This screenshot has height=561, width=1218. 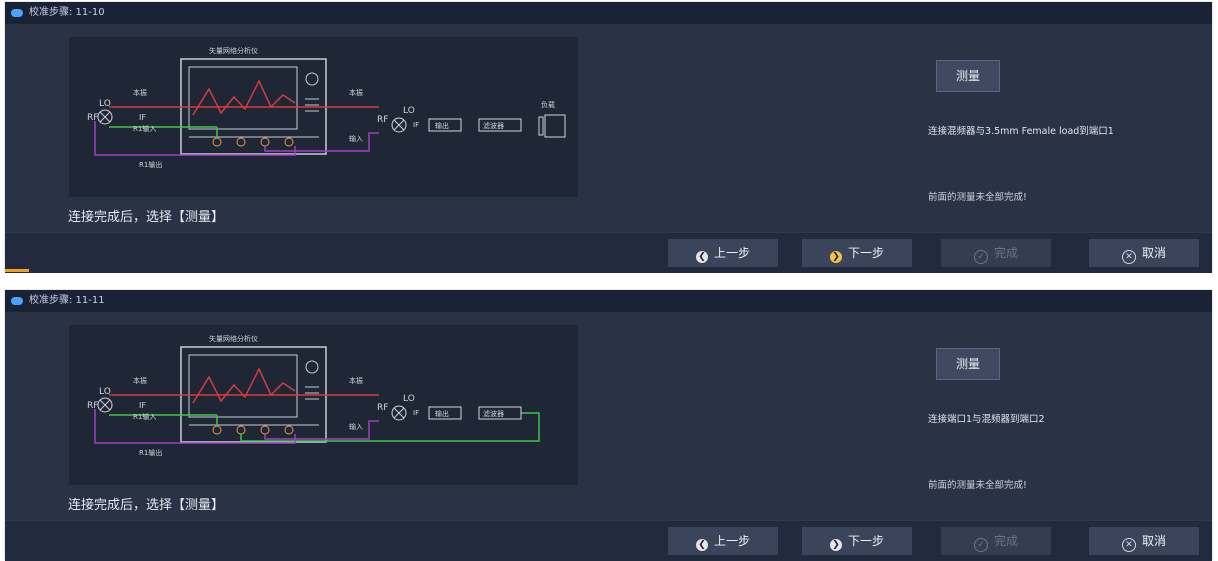 I want to click on svg-text: 负载, so click(x=548, y=104).